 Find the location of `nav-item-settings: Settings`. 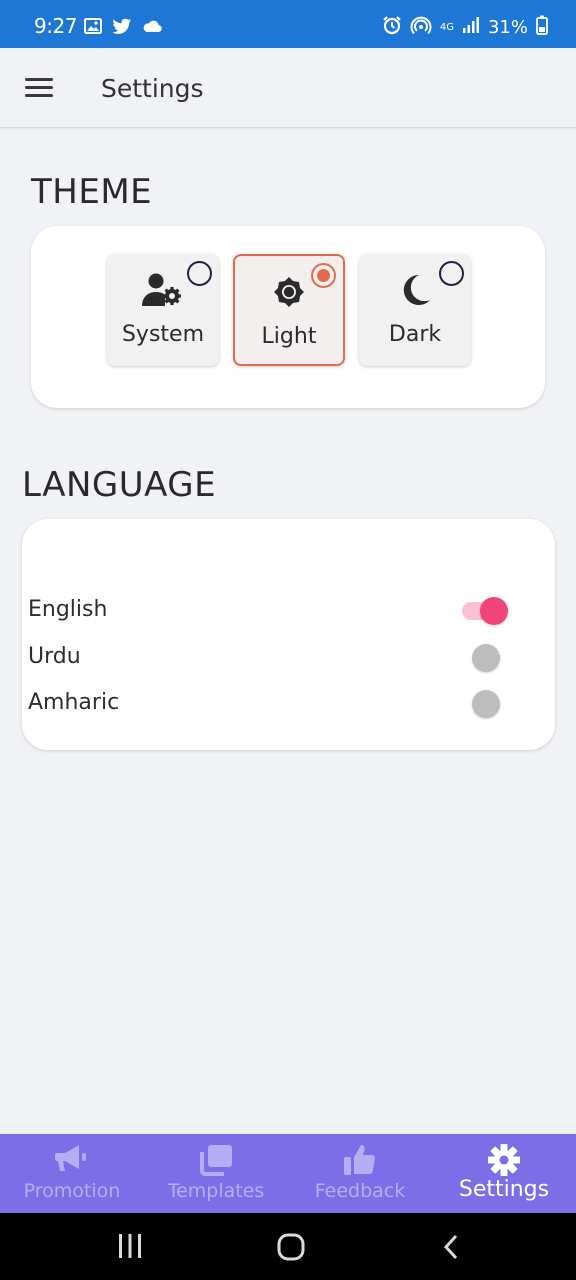

nav-item-settings: Settings is located at coordinates (504, 1173).